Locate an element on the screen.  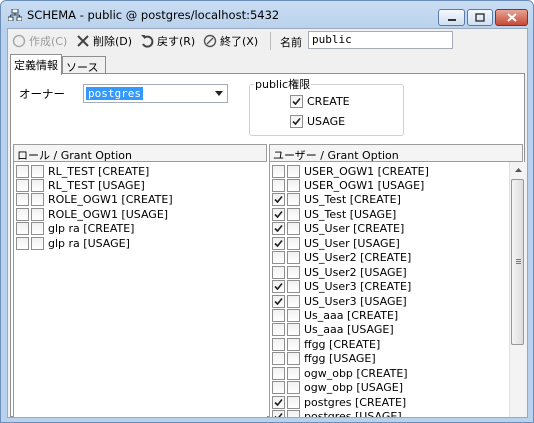
public-create-option: CREATE is located at coordinates (320, 101).